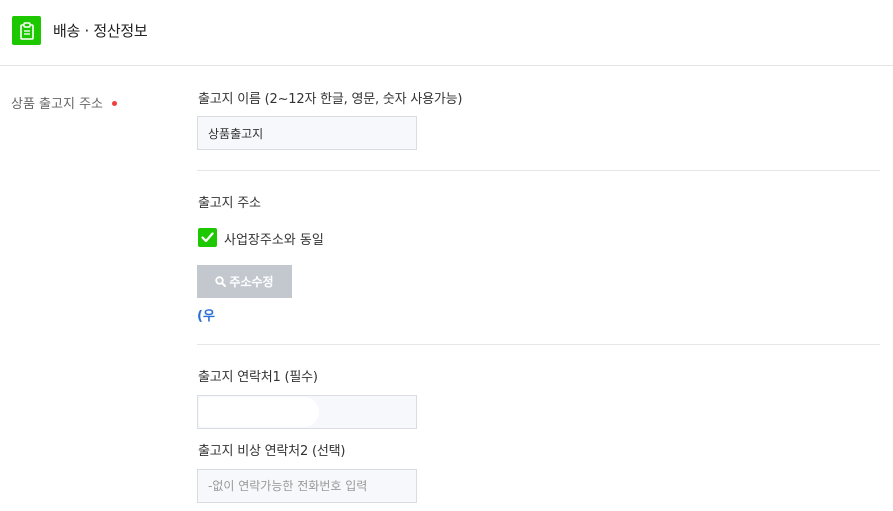  I want to click on row-label-text: 상품 출고지 주소, so click(57, 104).